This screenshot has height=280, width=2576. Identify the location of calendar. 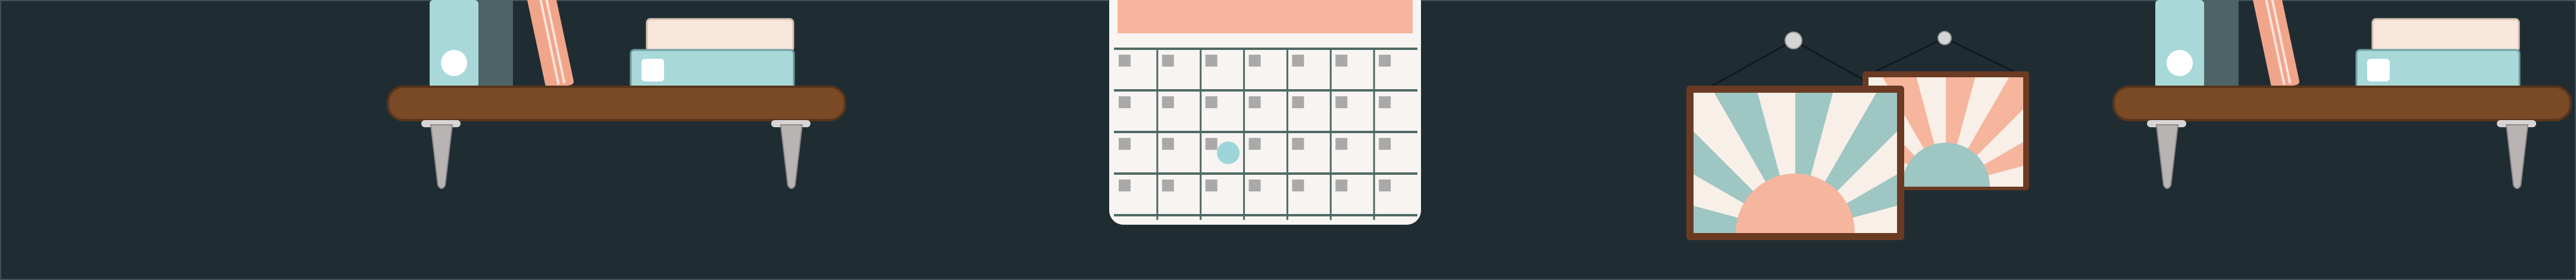
(1265, 112).